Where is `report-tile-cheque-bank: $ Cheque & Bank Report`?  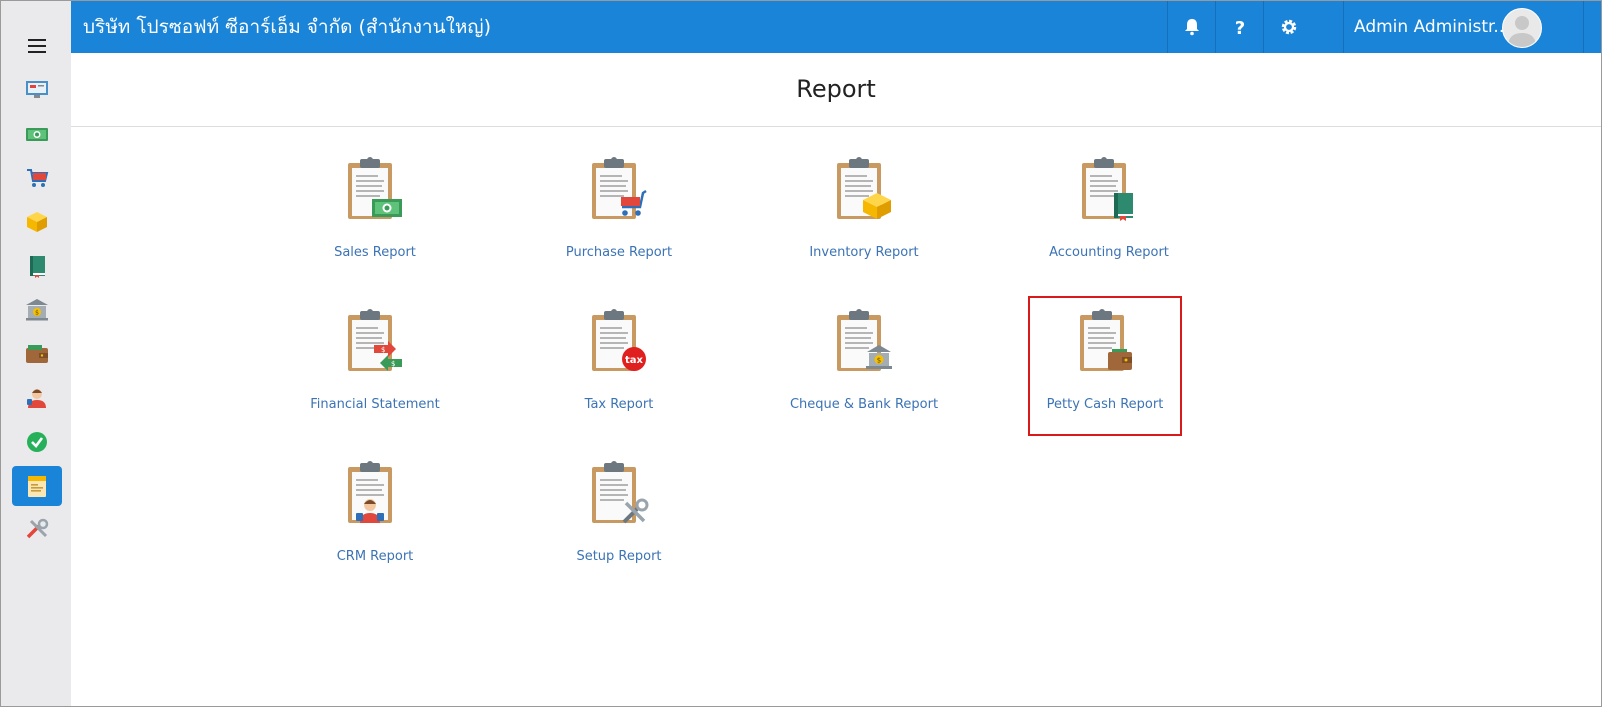
report-tile-cheque-bank: $ Cheque & Bank Report is located at coordinates (864, 369).